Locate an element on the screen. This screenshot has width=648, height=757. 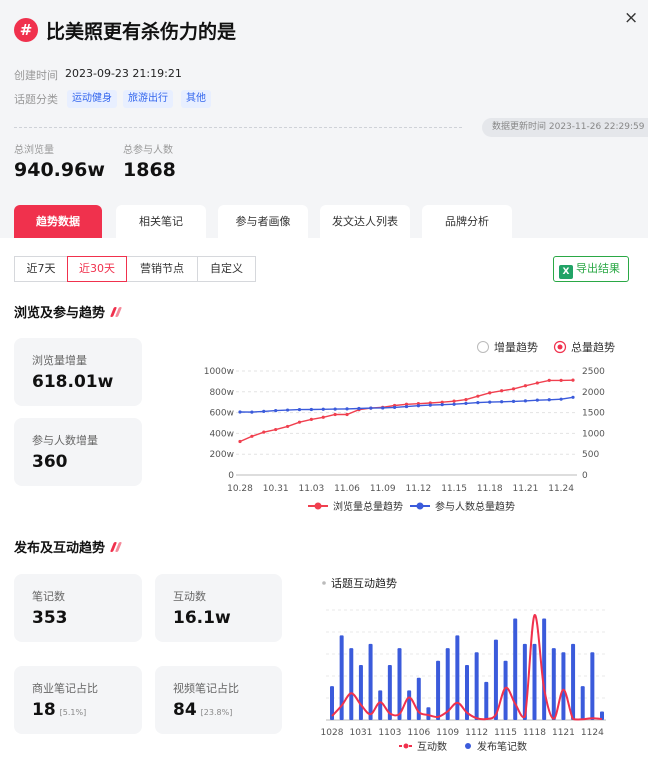
x-tick-label: 1112 is located at coordinates (476, 733).